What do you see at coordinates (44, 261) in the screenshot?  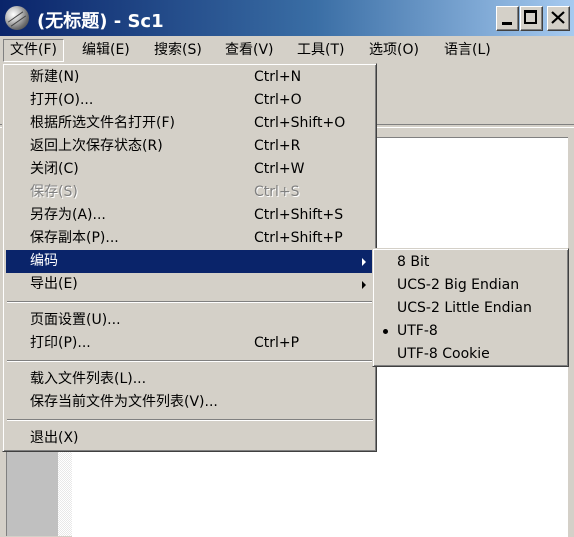 I see `menu-item-label: 编码` at bounding box center [44, 261].